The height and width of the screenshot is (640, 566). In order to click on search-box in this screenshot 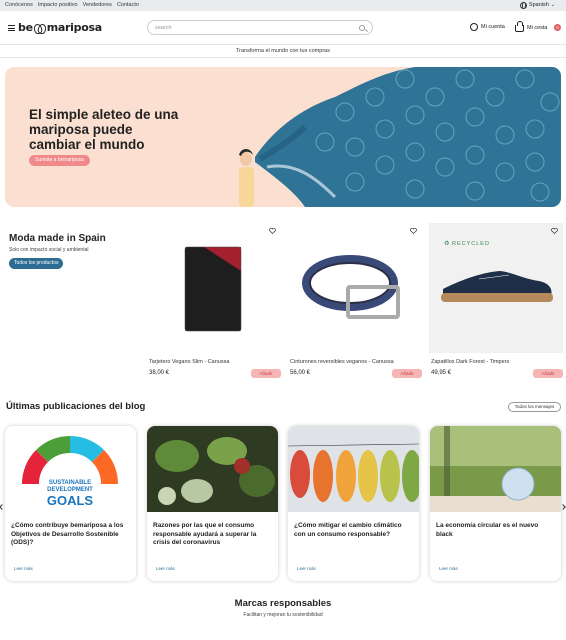, I will do `click(260, 27)`.